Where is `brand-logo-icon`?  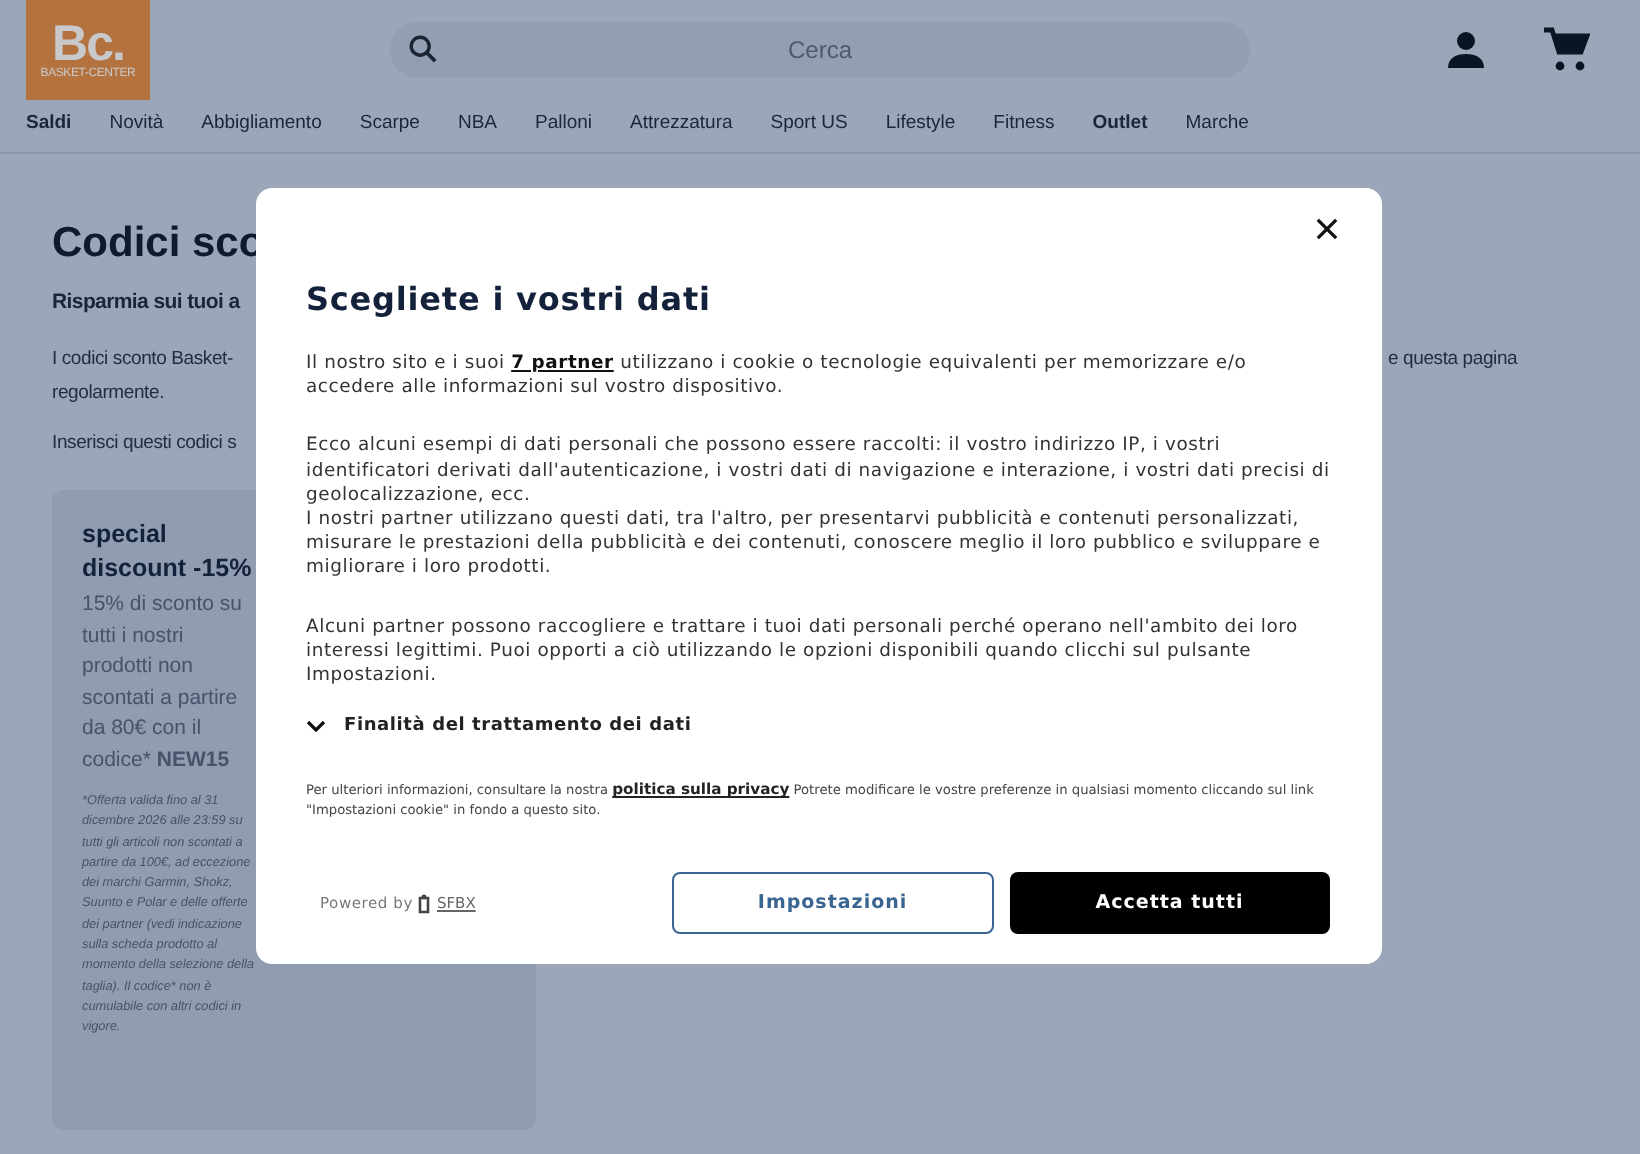
brand-logo-icon is located at coordinates (424, 903).